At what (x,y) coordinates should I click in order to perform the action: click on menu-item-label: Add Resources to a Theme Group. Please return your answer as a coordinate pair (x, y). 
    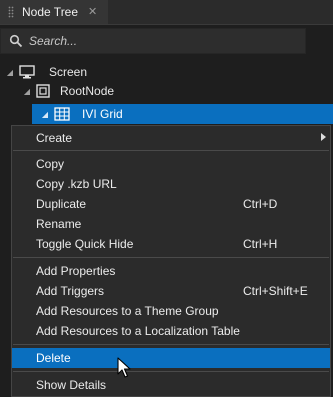
    Looking at the image, I should click on (127, 311).